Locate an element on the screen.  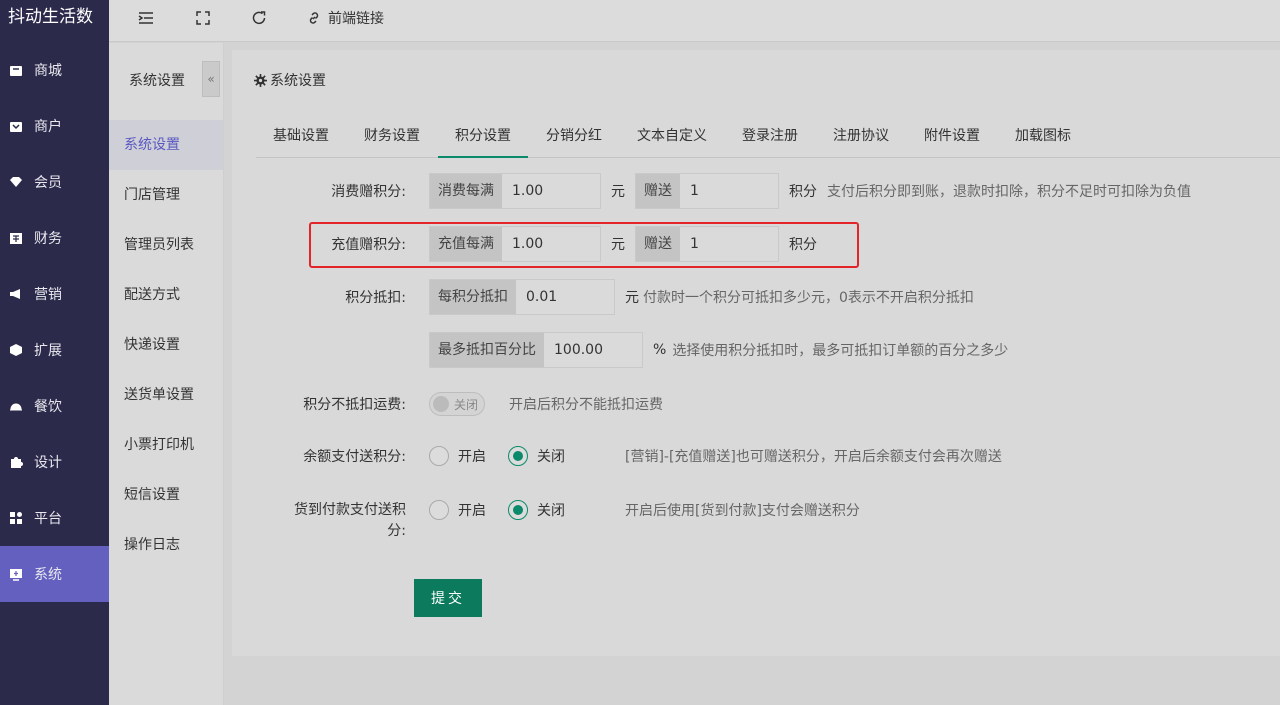
consume-points-hint: 支付后积分即到账，退款时扣除，积分不足时可扣除为负值 is located at coordinates (1009, 192).